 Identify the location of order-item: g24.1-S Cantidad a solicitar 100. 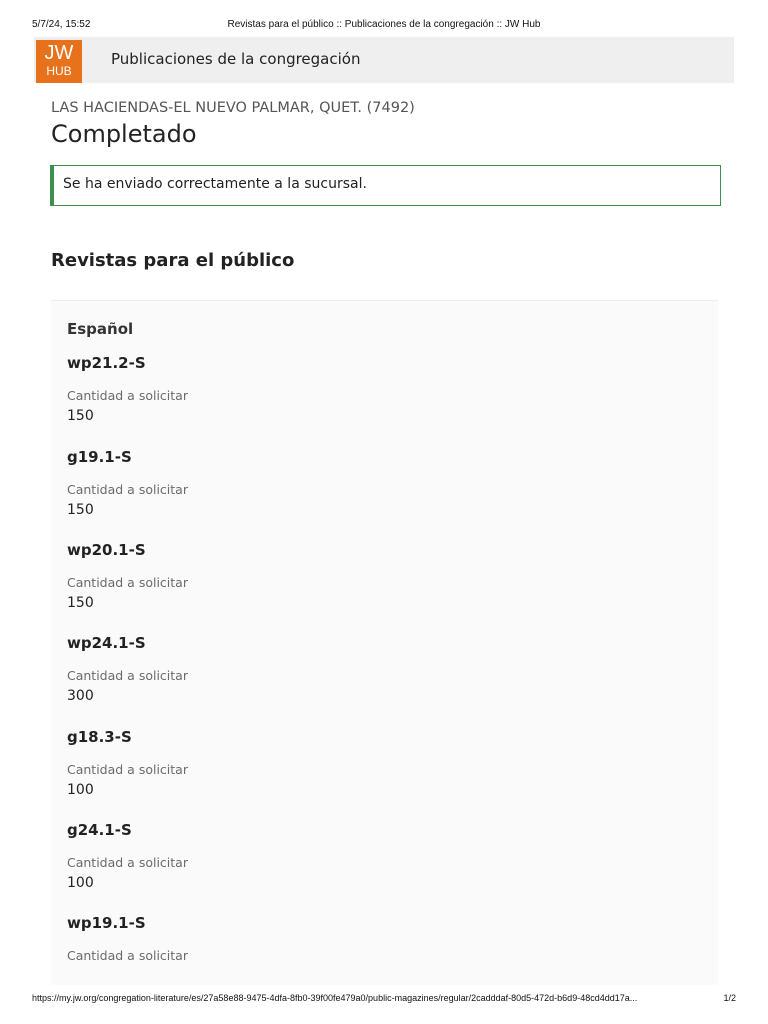
(267, 866).